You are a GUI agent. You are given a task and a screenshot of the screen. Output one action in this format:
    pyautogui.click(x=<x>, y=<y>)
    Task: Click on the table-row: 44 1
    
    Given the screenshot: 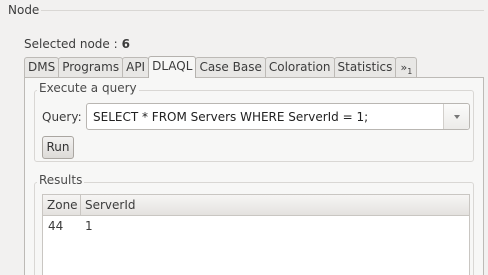 What is the action you would take?
    pyautogui.click(x=256, y=226)
    